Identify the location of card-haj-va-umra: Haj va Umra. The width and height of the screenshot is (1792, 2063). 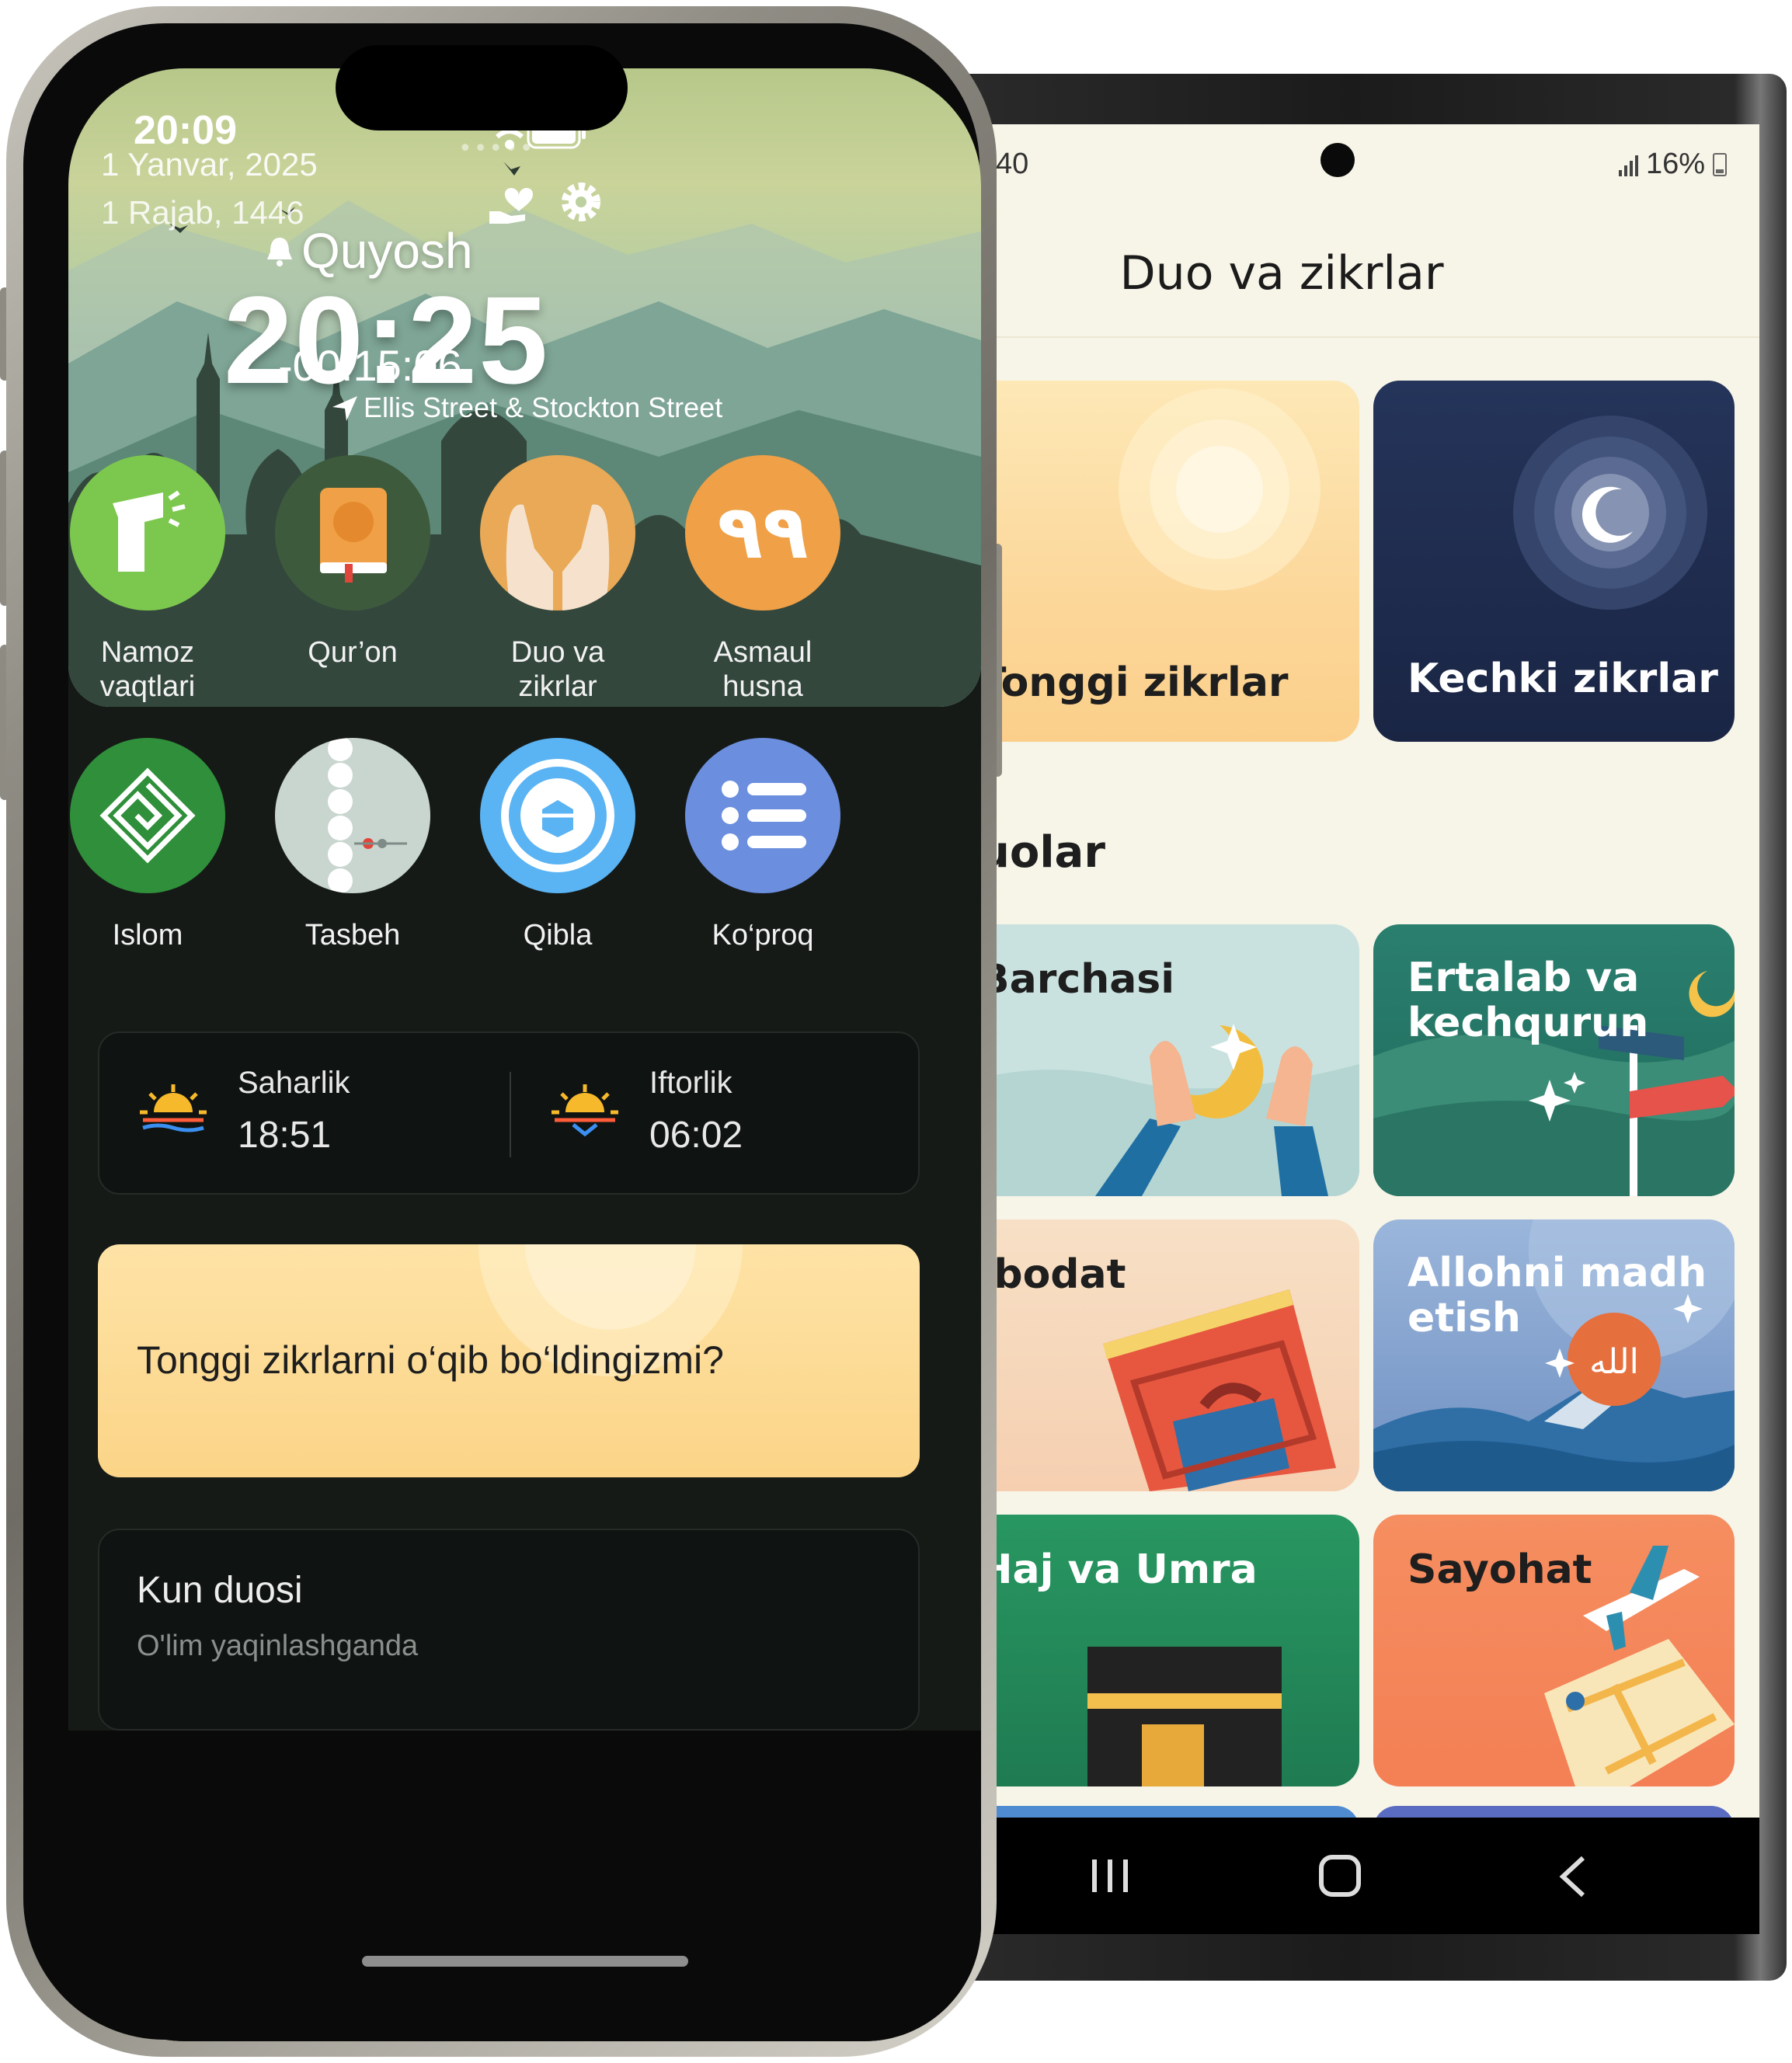
(1169, 1651).